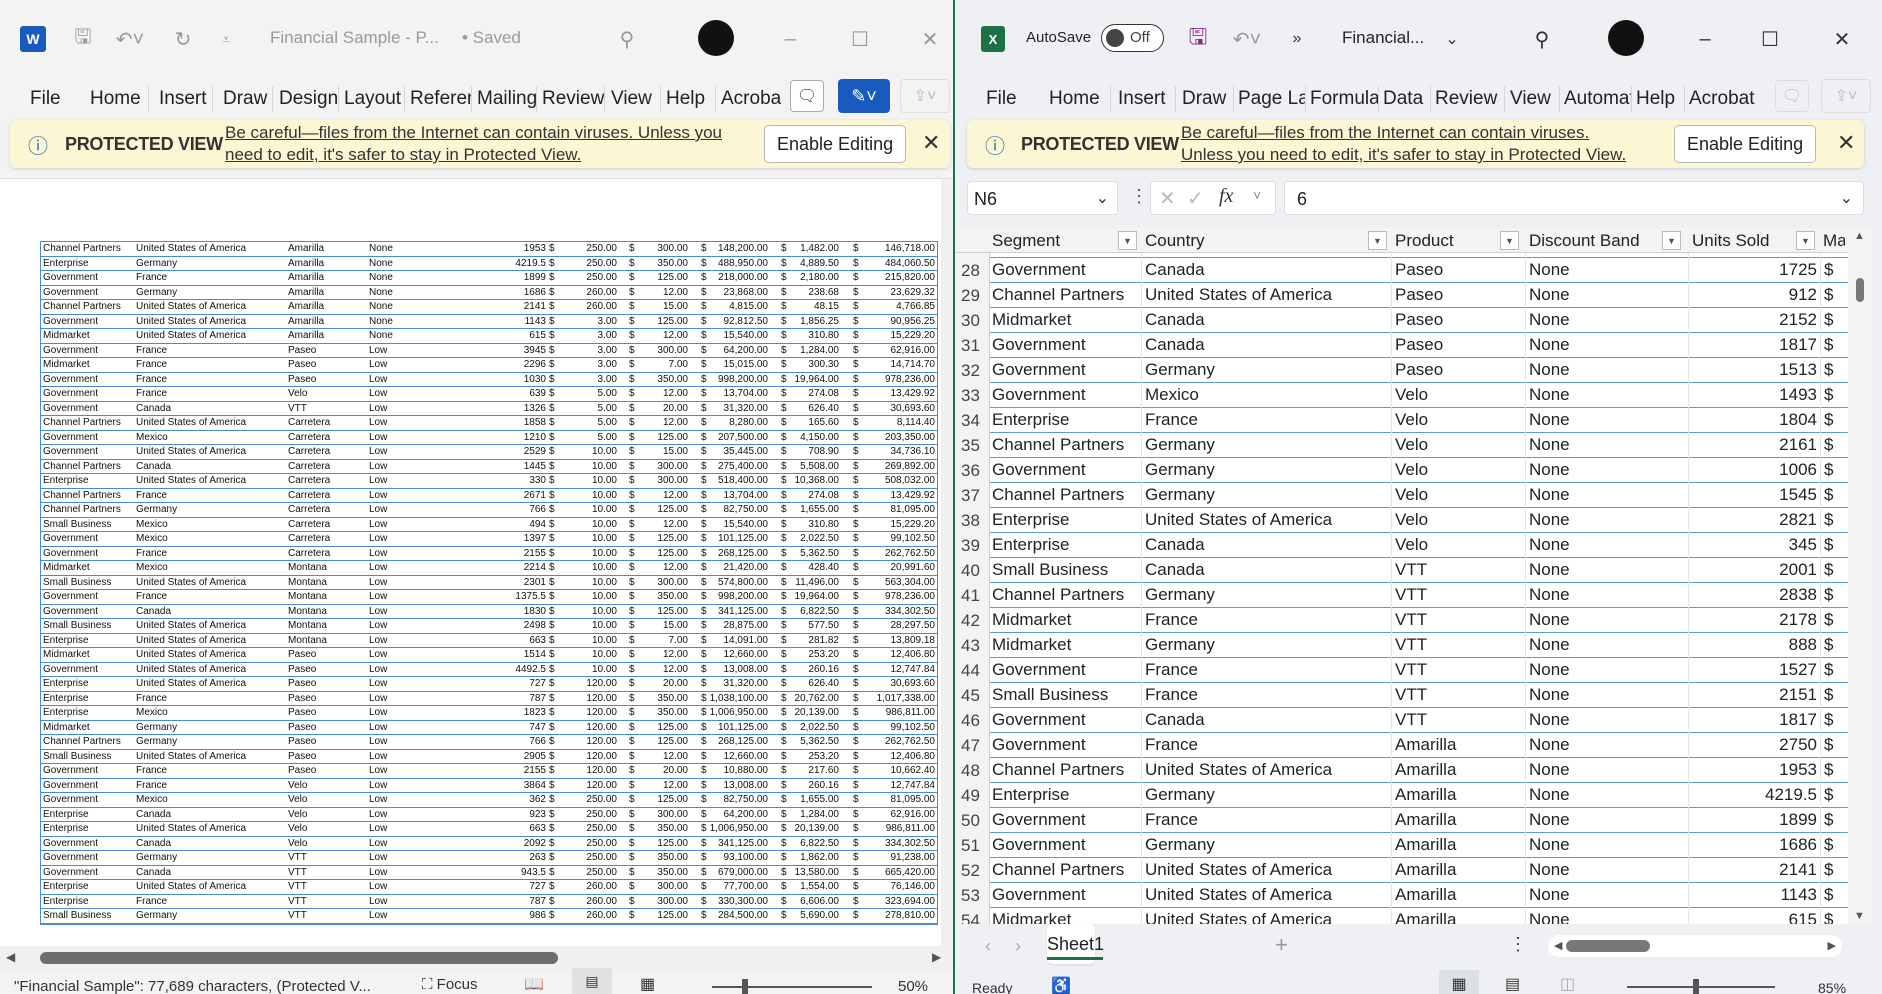 The image size is (1882, 994). Describe the element at coordinates (647, 984) in the screenshot. I see `web-layout-icon: ▦` at that location.